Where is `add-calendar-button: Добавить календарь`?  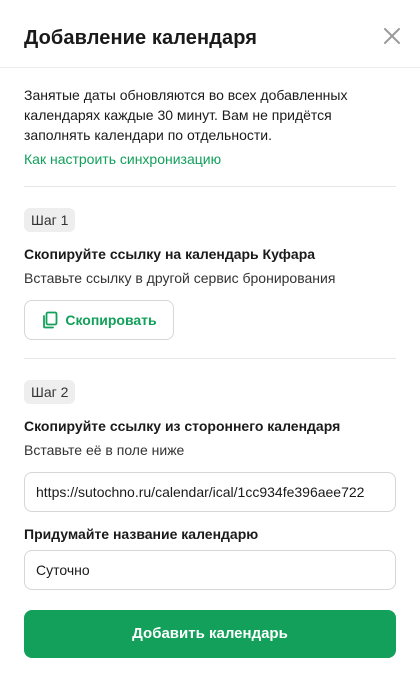 add-calendar-button: Добавить календарь is located at coordinates (210, 634).